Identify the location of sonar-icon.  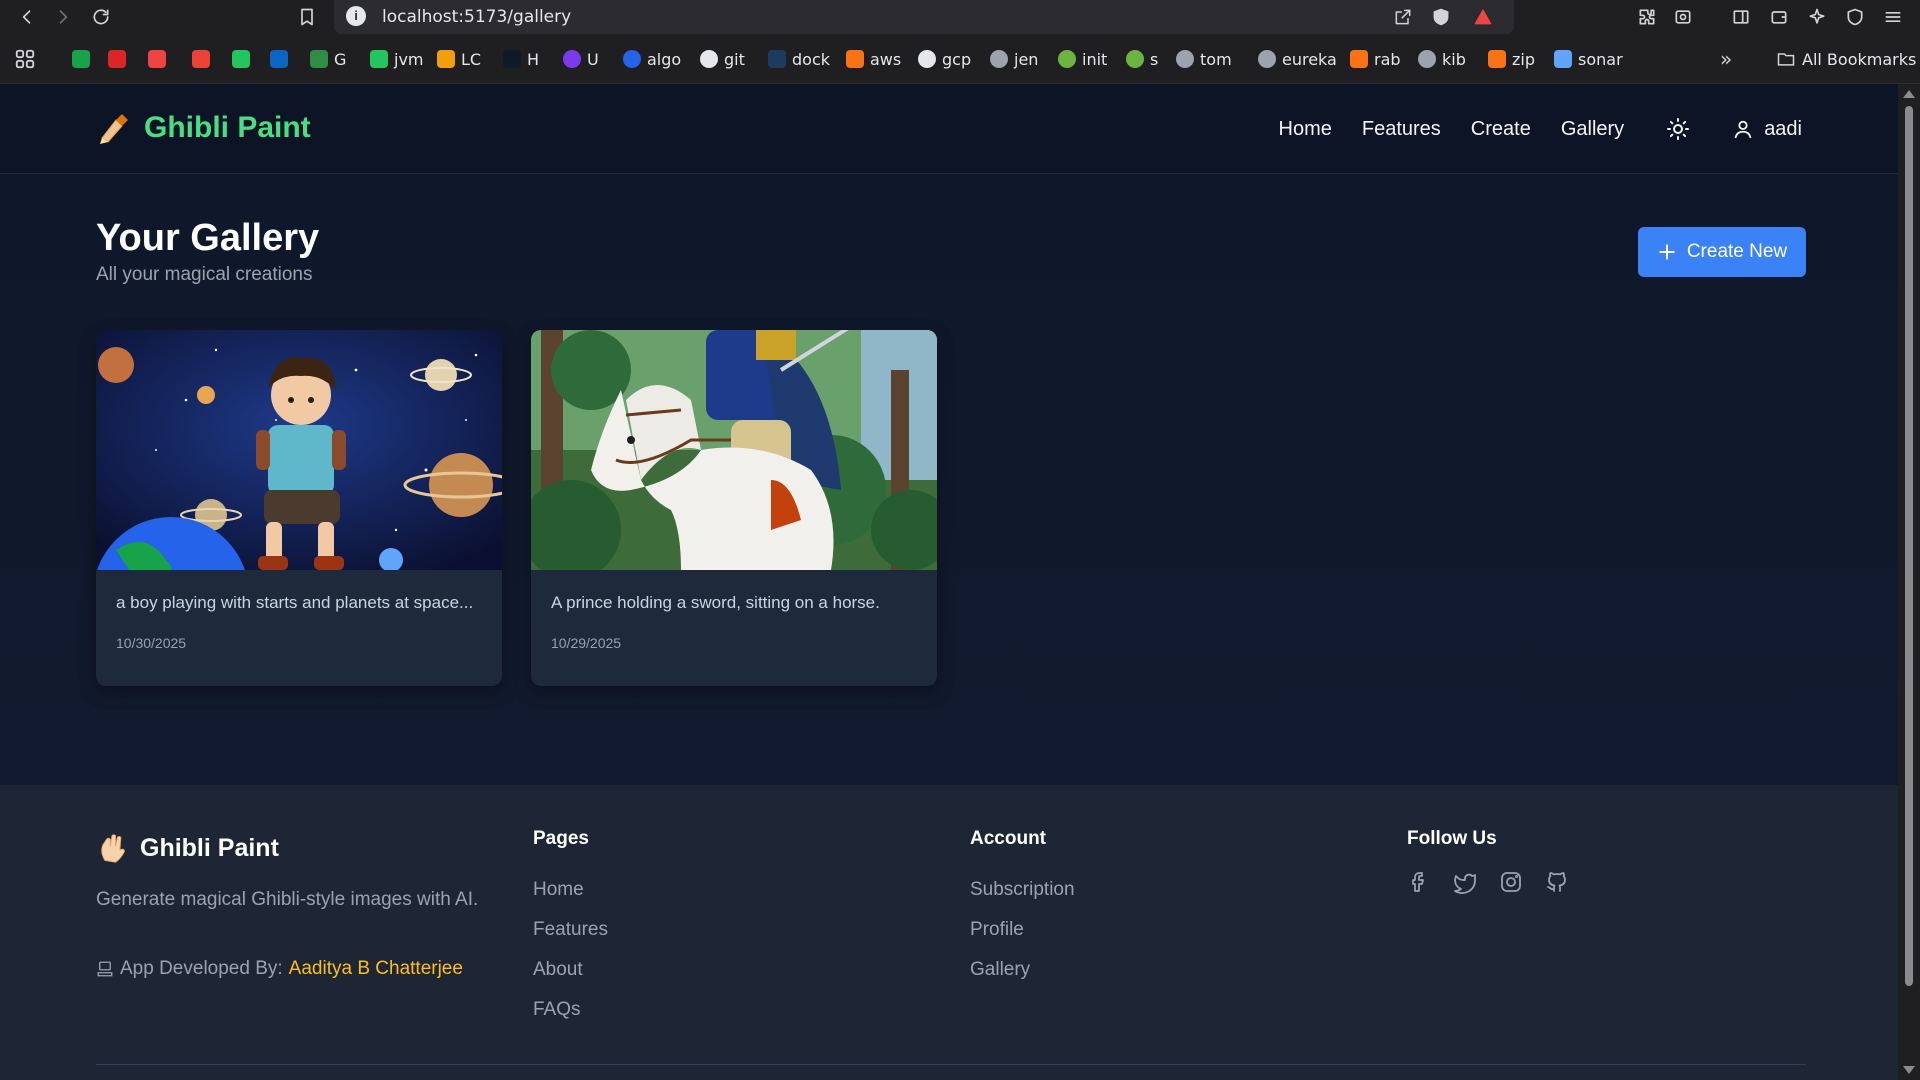
(1563, 59).